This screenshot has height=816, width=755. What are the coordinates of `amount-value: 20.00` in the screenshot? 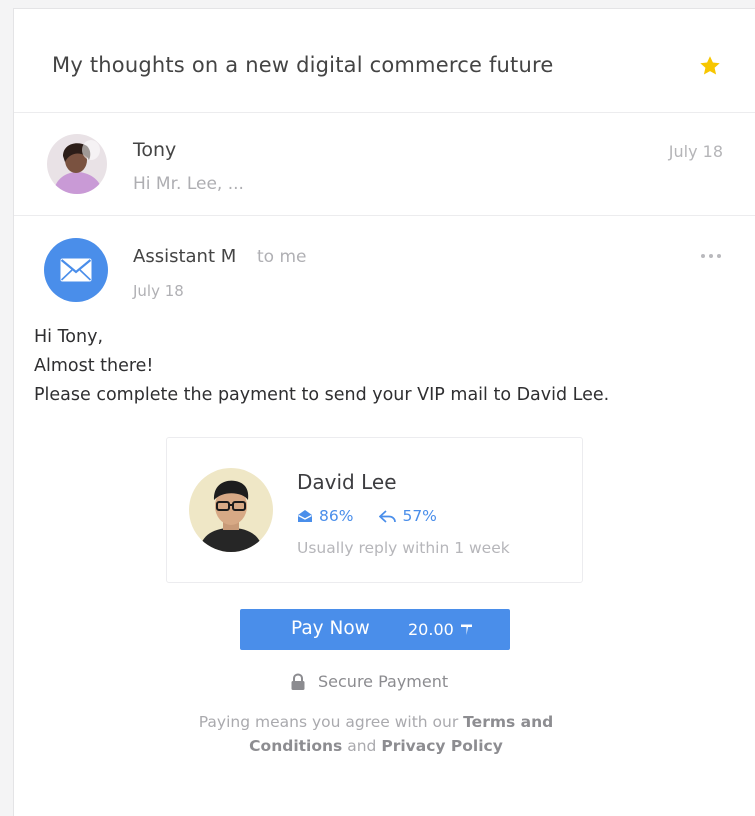 It's located at (431, 629).